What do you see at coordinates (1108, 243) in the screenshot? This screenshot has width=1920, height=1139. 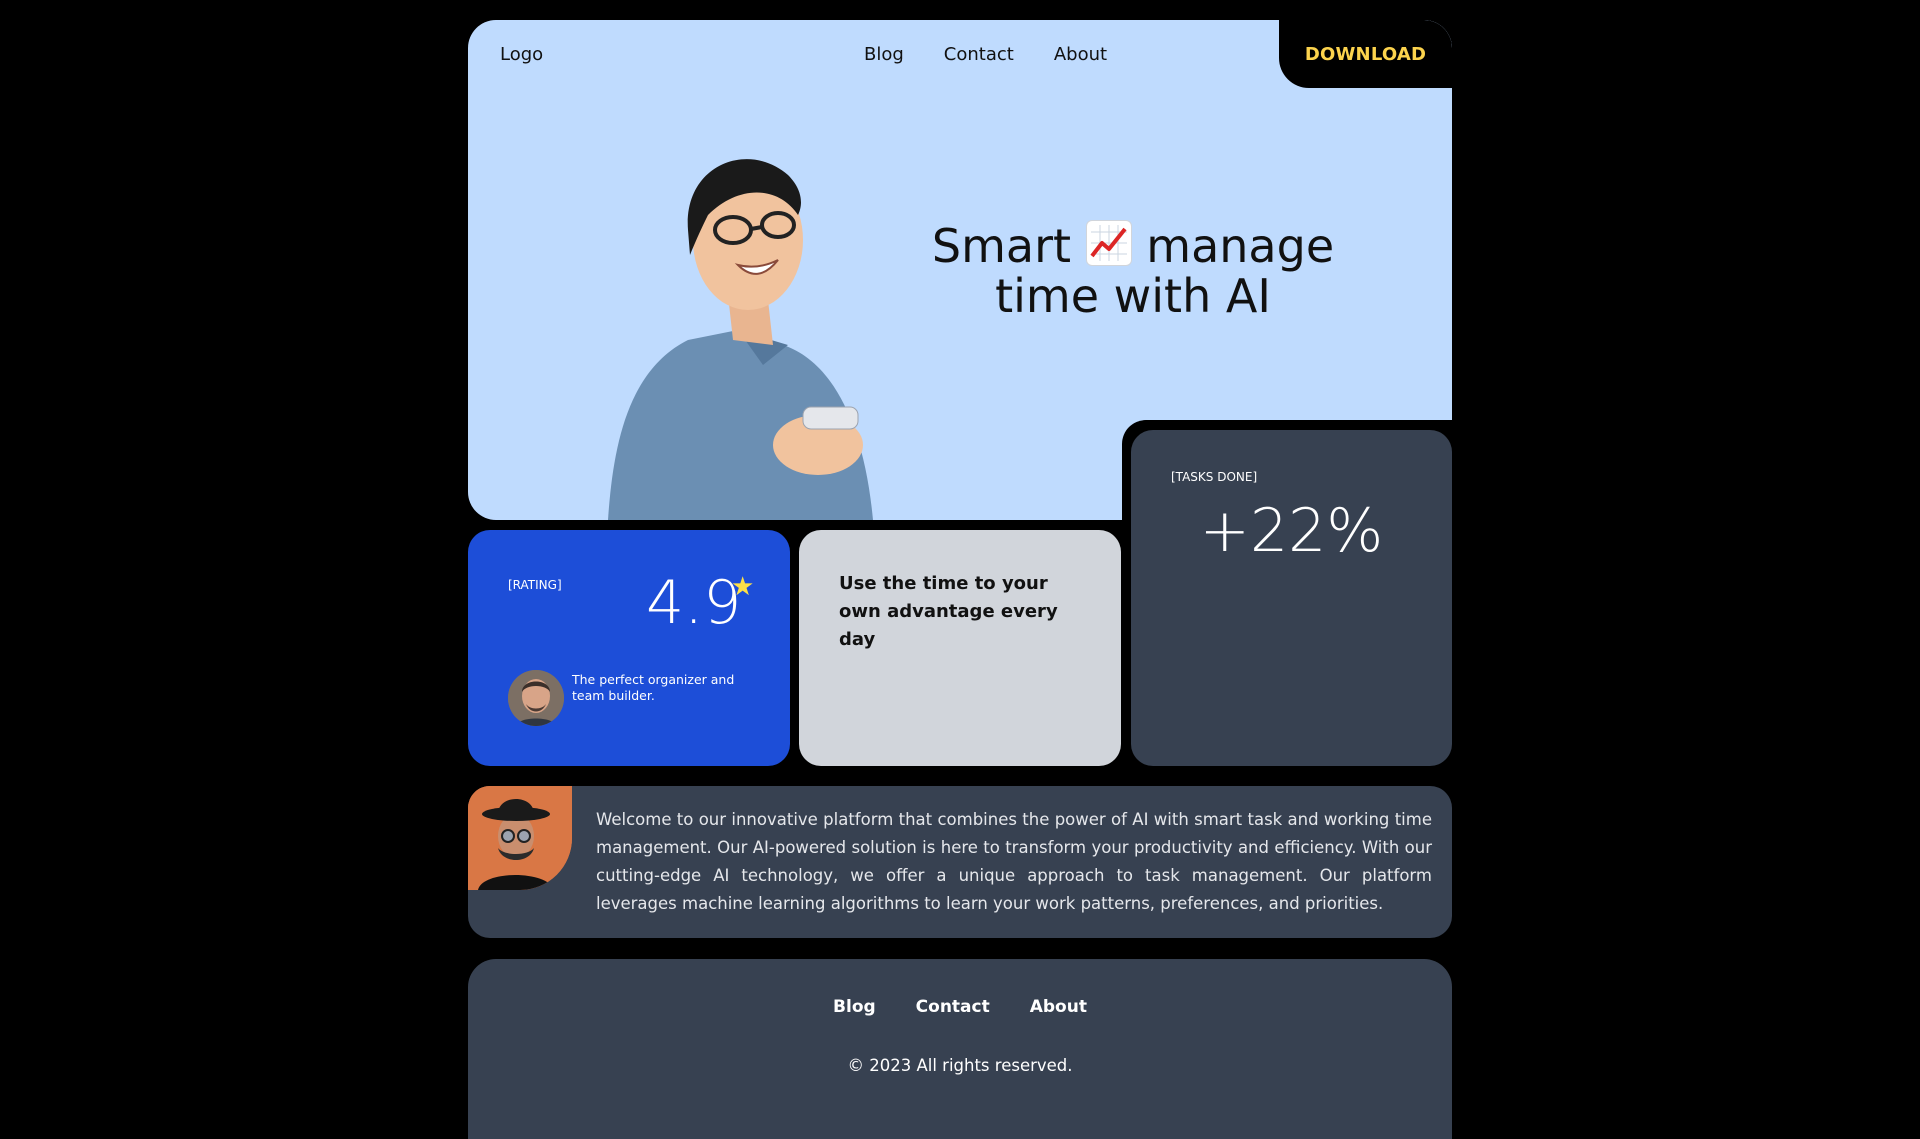 I see `chart-increasing-icon` at bounding box center [1108, 243].